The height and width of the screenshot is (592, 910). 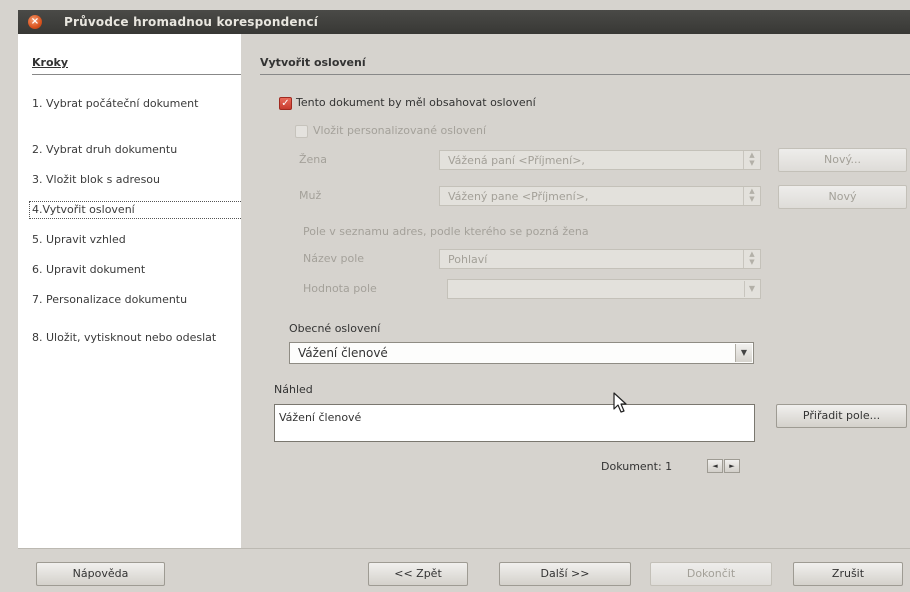 What do you see at coordinates (137, 150) in the screenshot?
I see `step-select-document-type: 2. Vybrat druh dokumentu` at bounding box center [137, 150].